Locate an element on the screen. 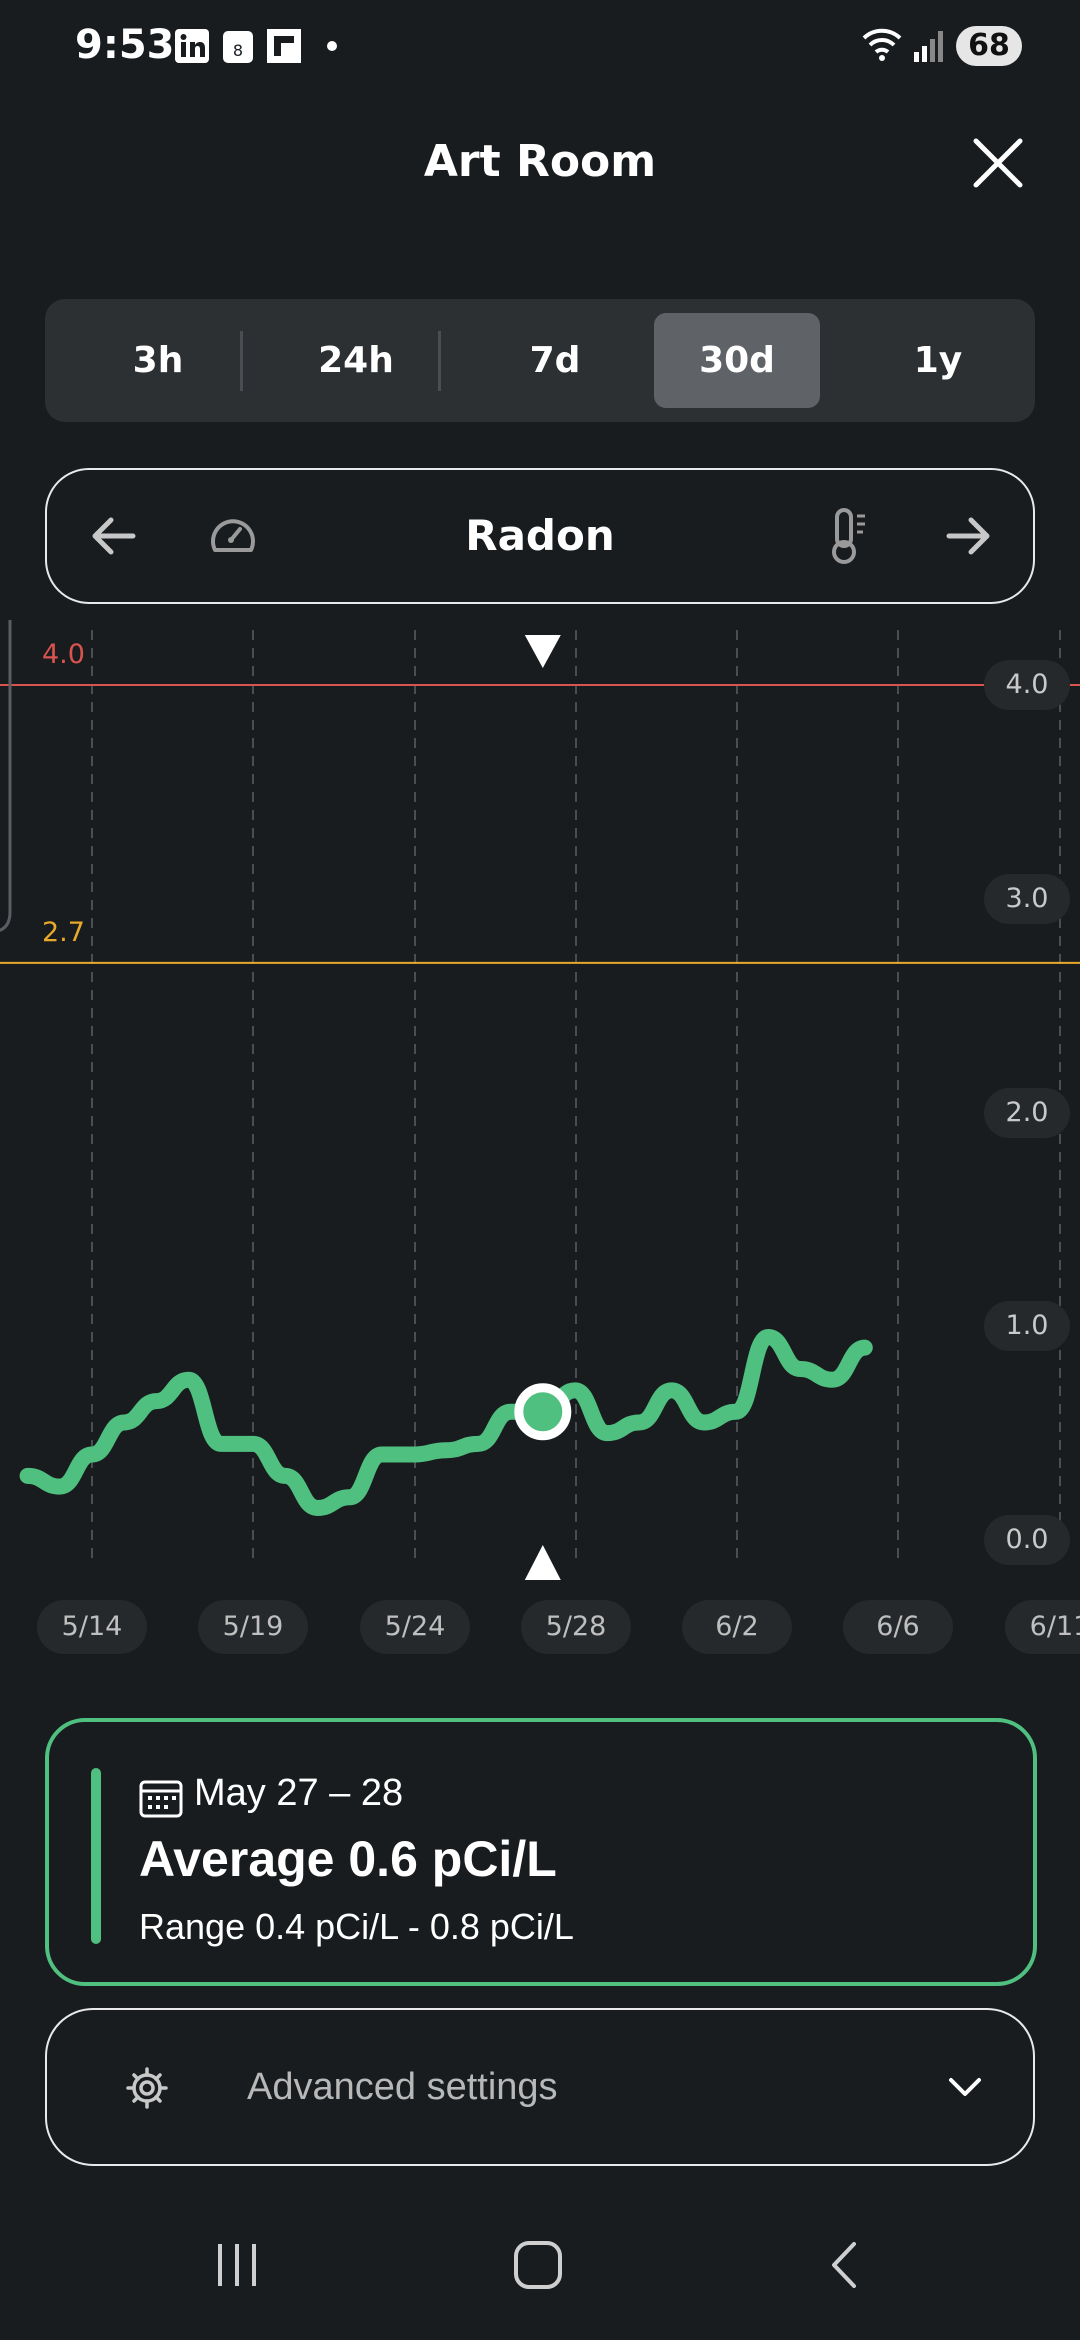 Image resolution: width=1080 pixels, height=2340 pixels. radon-series-line is located at coordinates (446, 1422).